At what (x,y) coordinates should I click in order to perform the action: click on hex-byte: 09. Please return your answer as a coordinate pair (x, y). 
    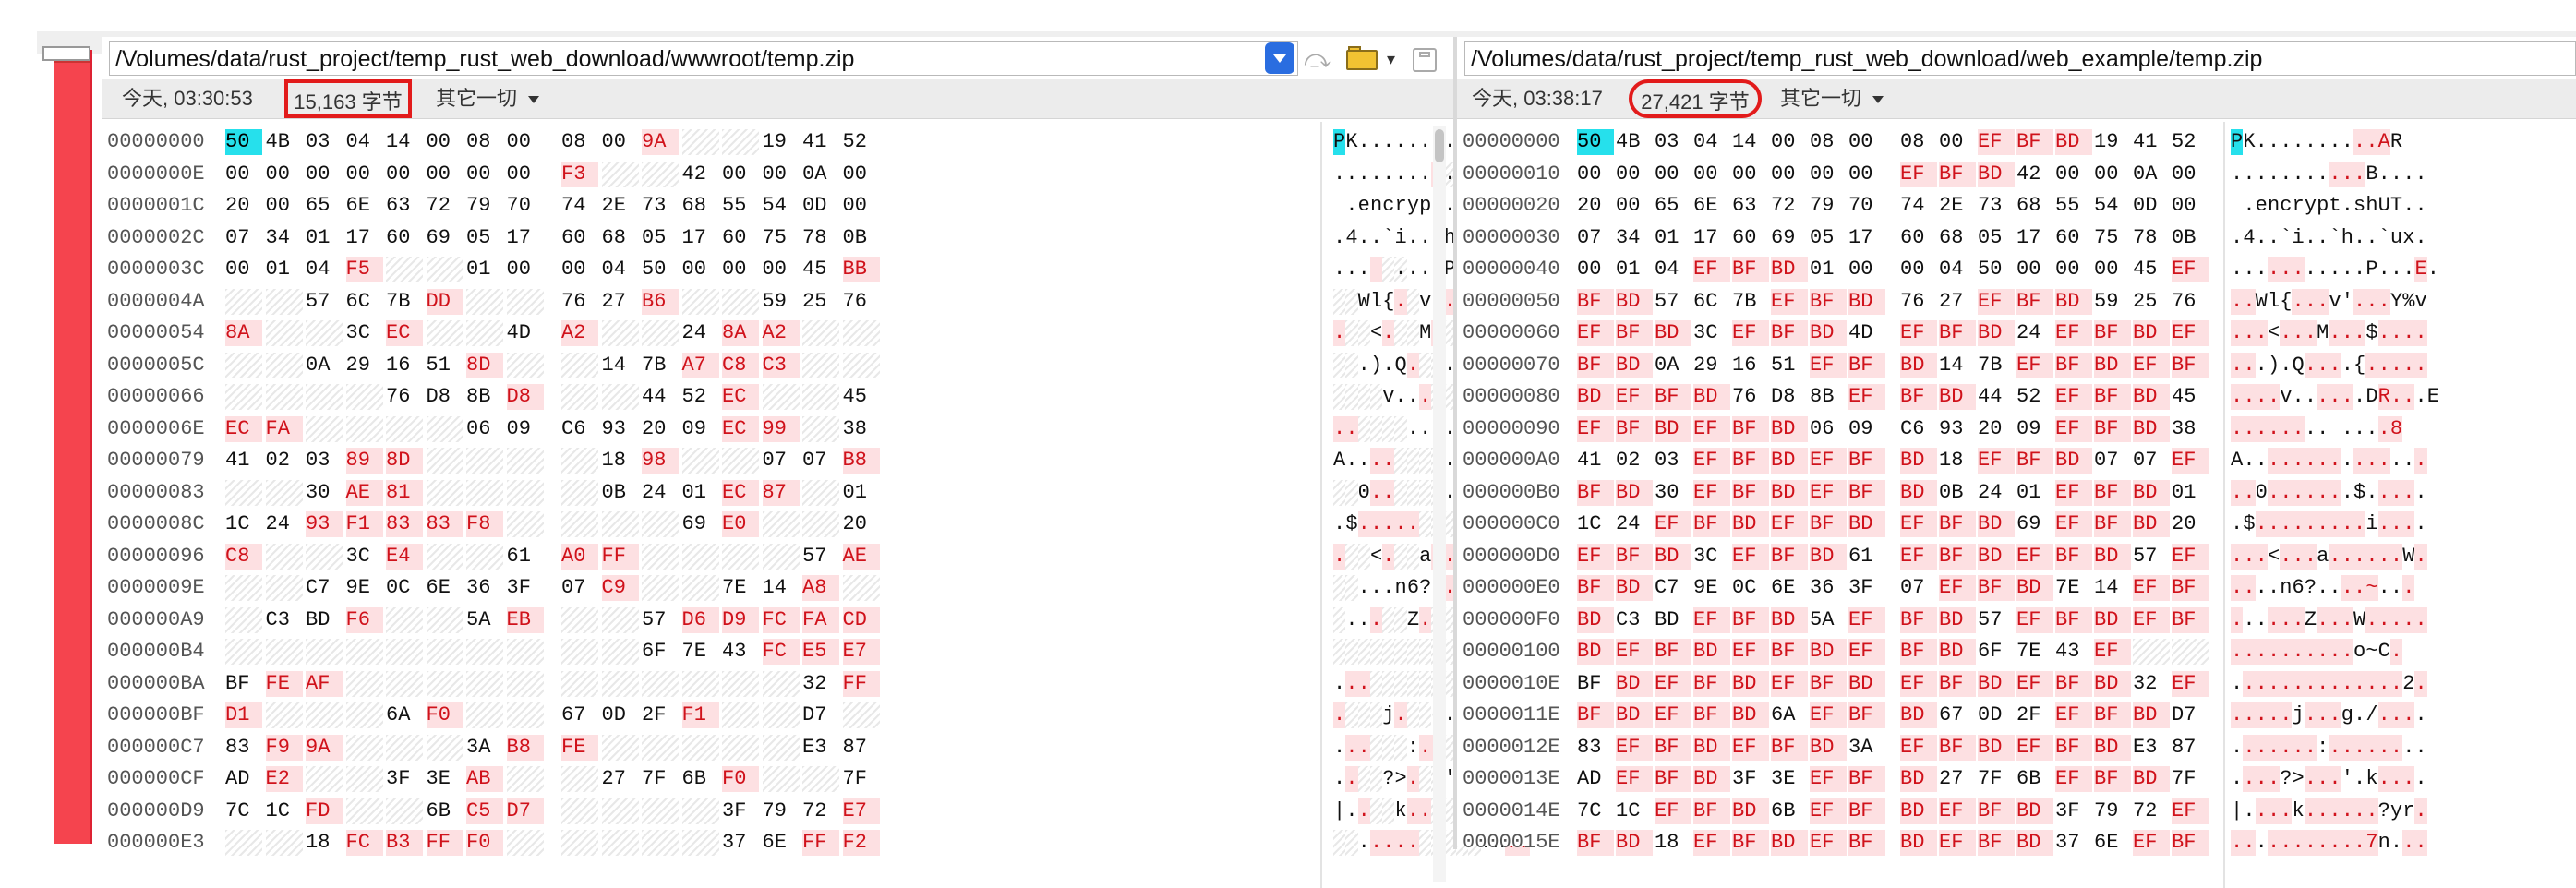
    Looking at the image, I should click on (2034, 429).